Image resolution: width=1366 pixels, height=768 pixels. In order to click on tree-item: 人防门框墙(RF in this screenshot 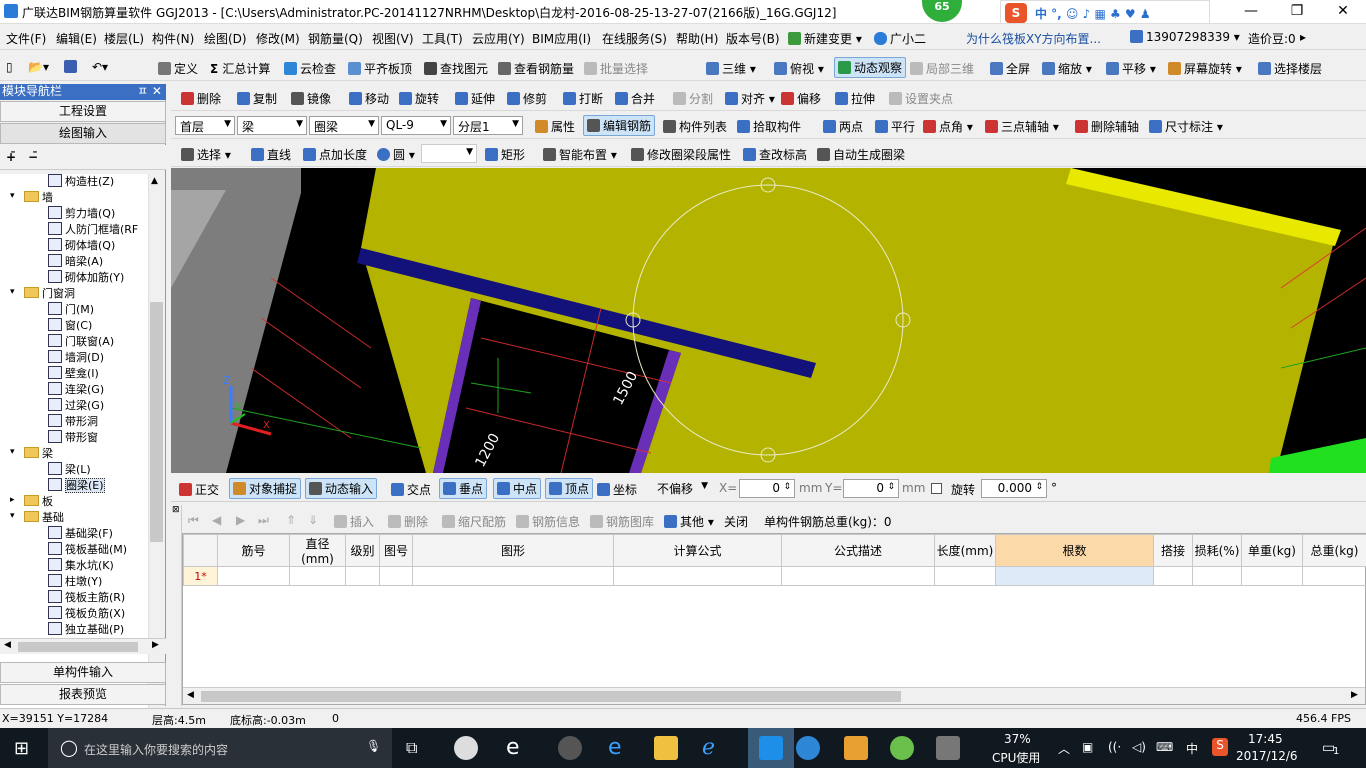, I will do `click(93, 230)`.